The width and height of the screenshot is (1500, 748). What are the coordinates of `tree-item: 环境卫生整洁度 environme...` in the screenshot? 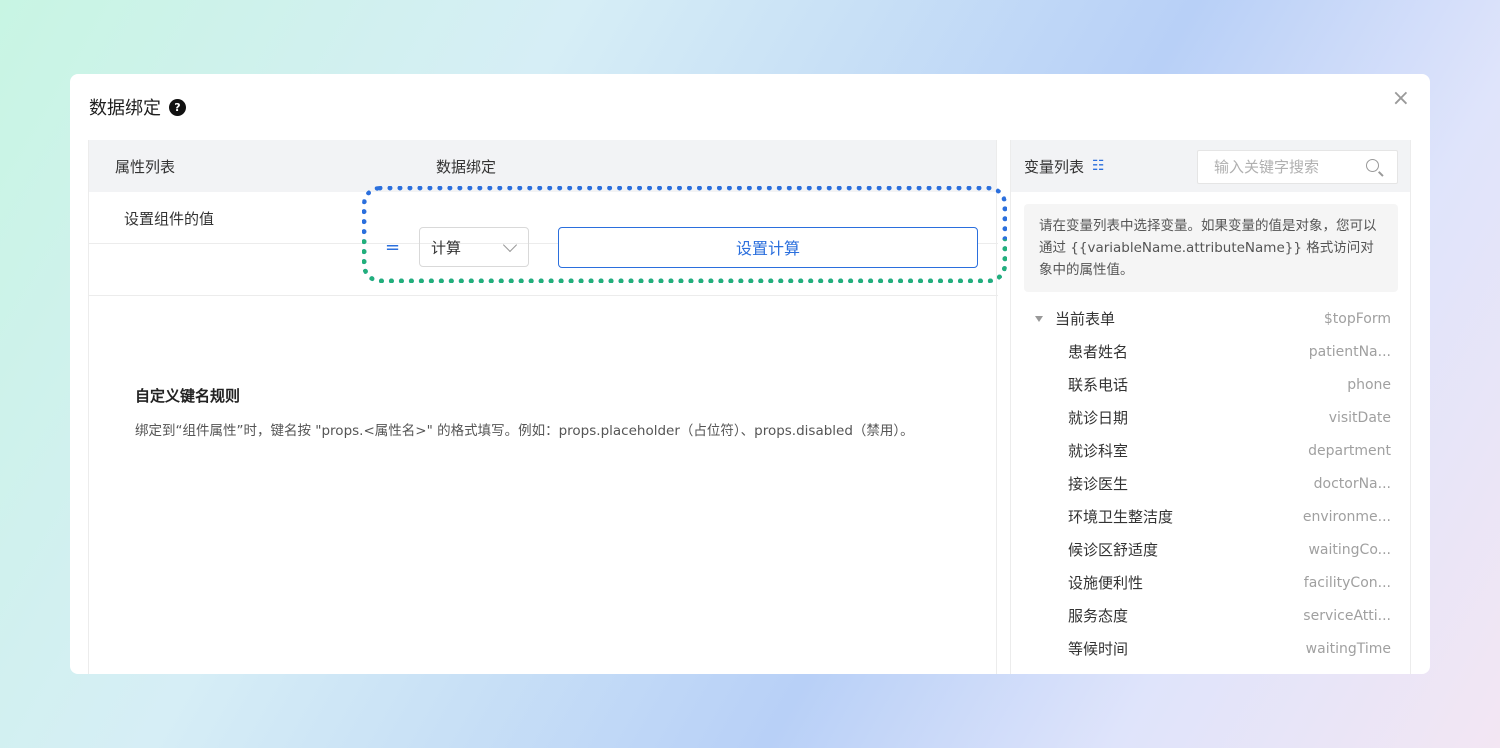 It's located at (1211, 516).